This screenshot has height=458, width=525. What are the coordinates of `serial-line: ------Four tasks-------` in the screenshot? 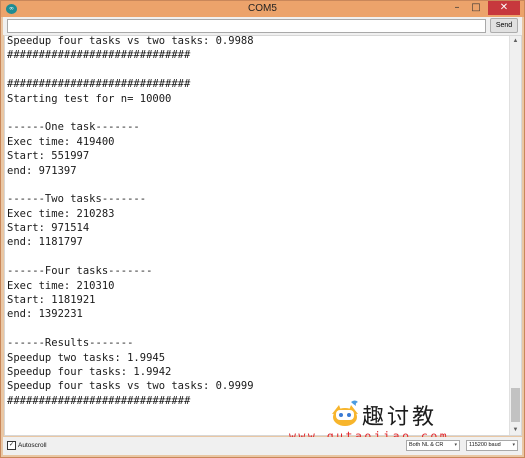 It's located at (80, 271).